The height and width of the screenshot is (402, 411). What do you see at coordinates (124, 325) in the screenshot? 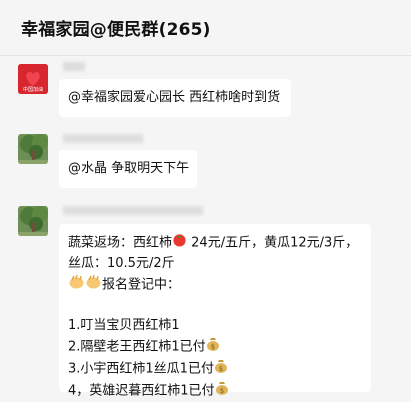
I see `message-line: 1.叮当宝贝西红柿1` at bounding box center [124, 325].